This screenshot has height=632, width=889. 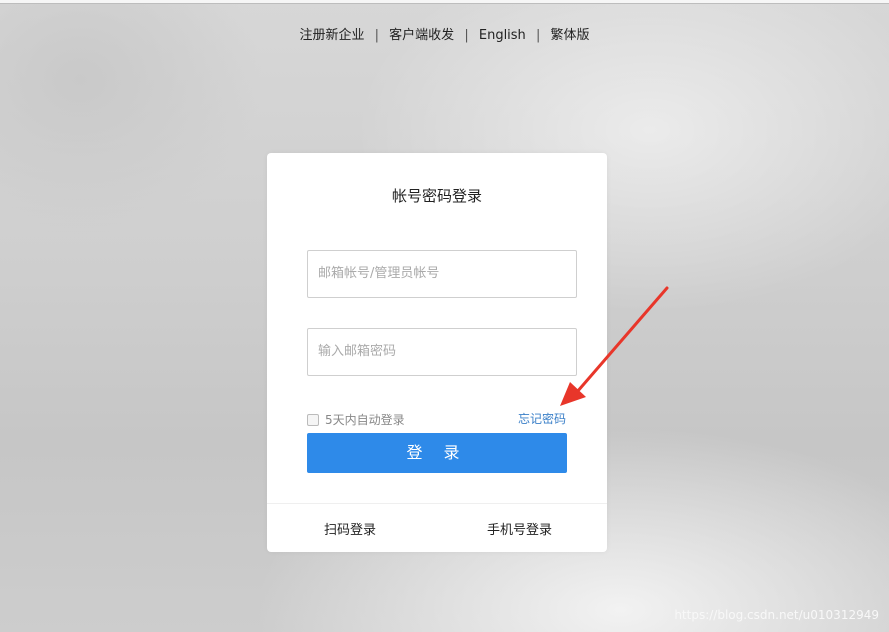 I want to click on traditional-chinese-link: 繁体版, so click(x=569, y=35).